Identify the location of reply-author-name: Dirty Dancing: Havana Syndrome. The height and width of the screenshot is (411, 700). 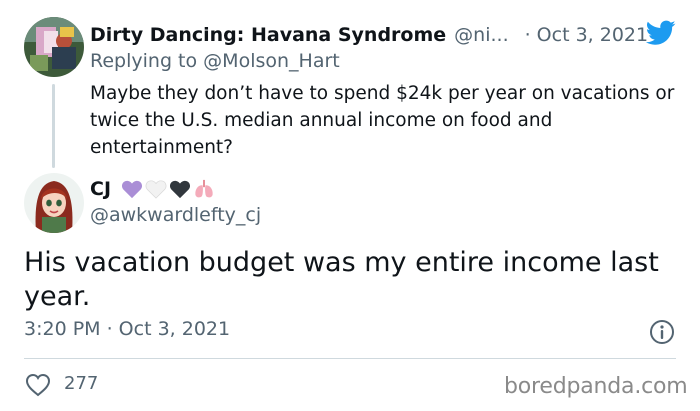
(268, 35).